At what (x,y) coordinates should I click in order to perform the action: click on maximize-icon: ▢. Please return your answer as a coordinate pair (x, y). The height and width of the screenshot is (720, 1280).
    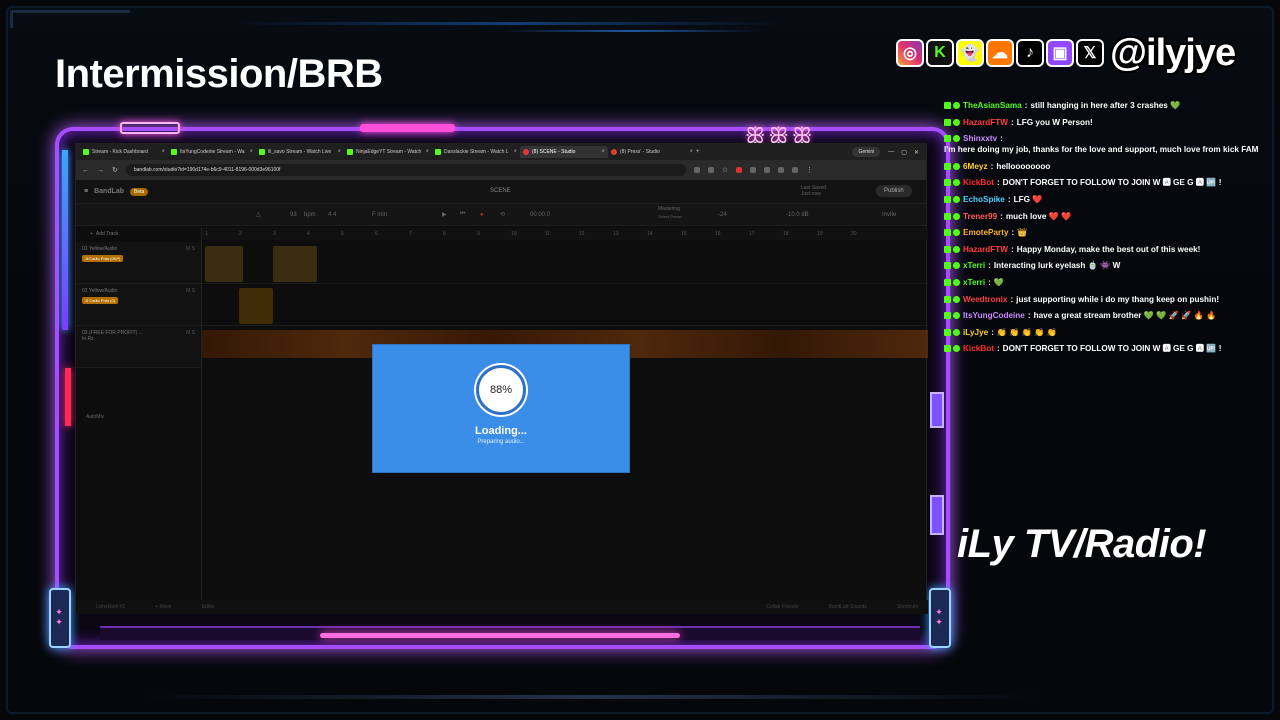
    Looking at the image, I should click on (904, 152).